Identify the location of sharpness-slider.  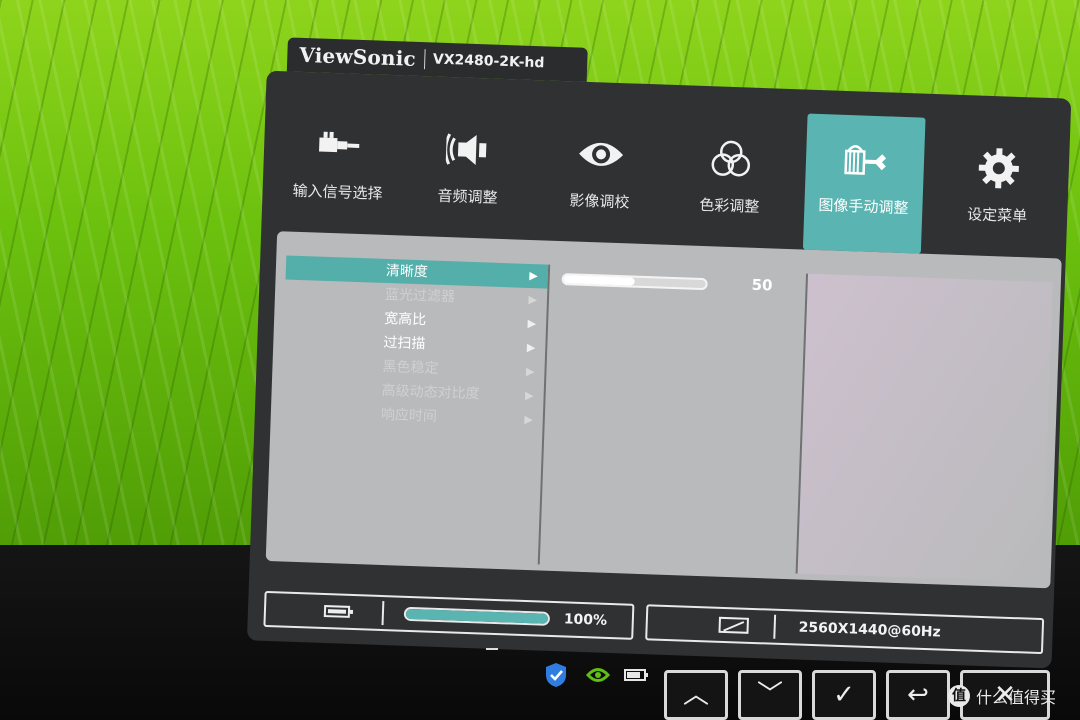
(634, 282).